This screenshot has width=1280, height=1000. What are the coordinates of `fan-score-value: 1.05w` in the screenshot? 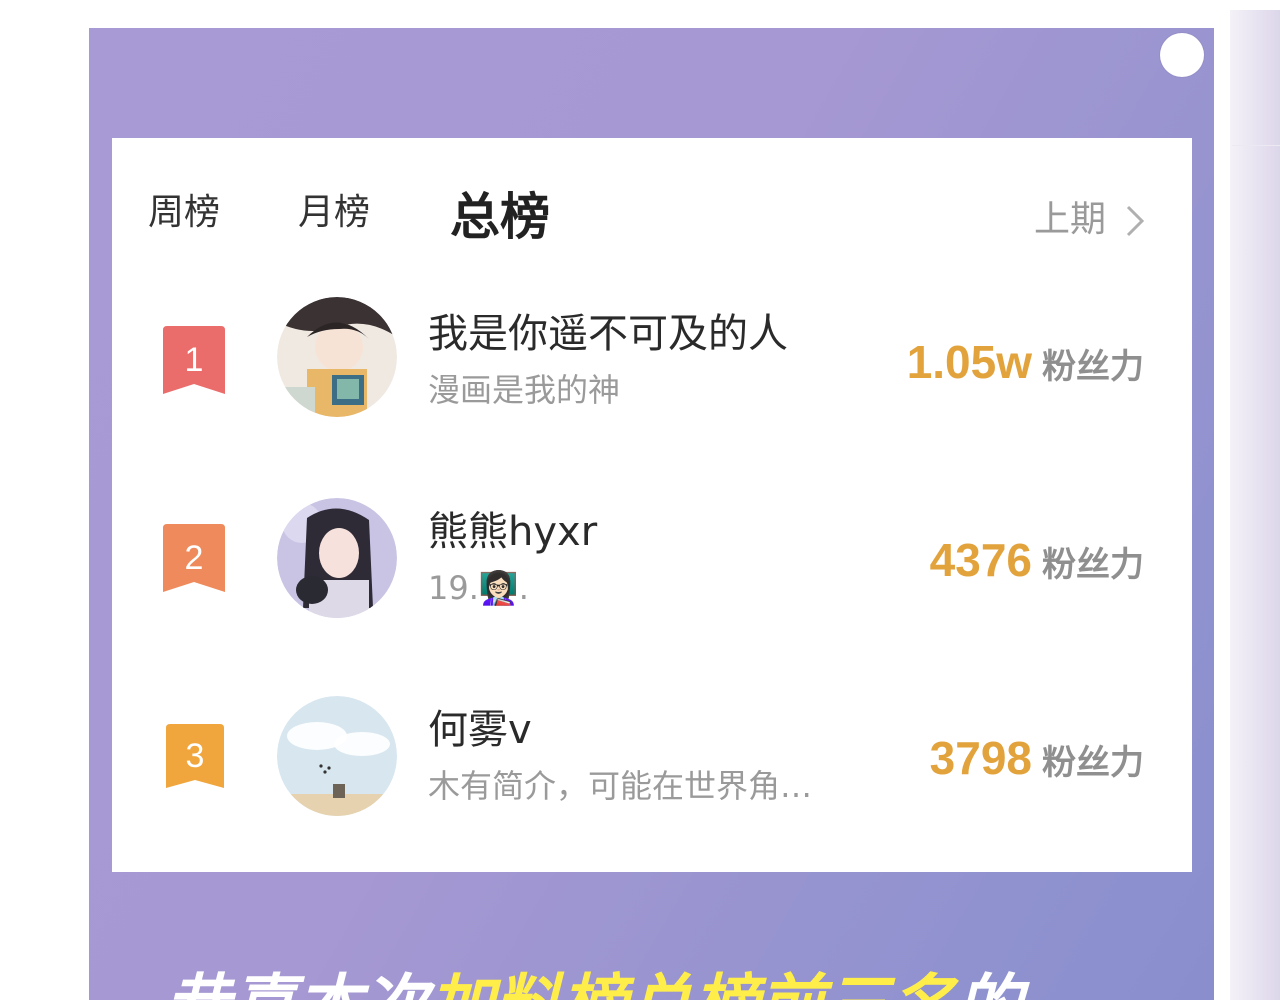 It's located at (969, 362).